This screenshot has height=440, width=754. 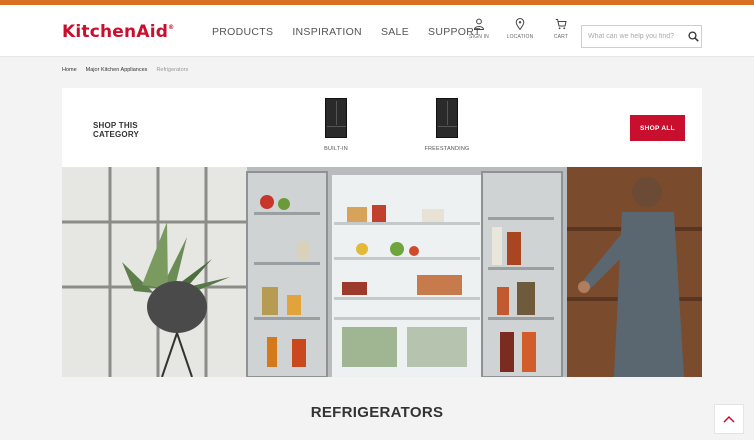 I want to click on freestanding-fridge-image, so click(x=447, y=118).